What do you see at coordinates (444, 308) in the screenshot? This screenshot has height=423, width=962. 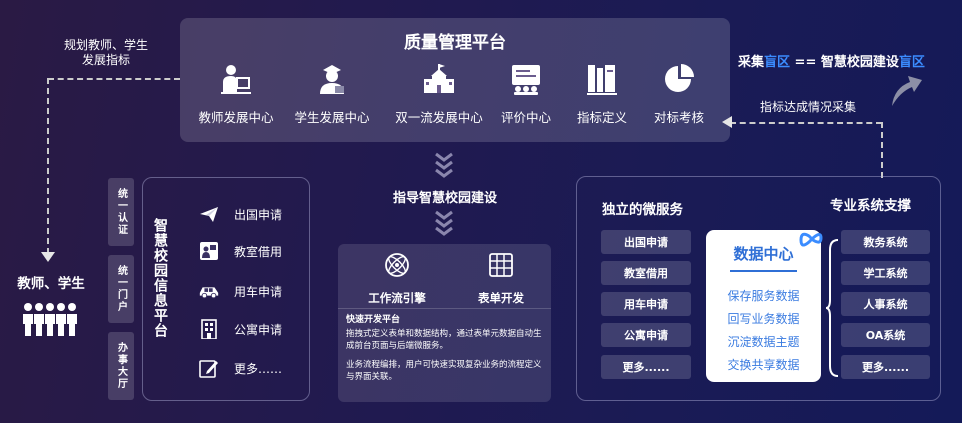 I see `divider` at bounding box center [444, 308].